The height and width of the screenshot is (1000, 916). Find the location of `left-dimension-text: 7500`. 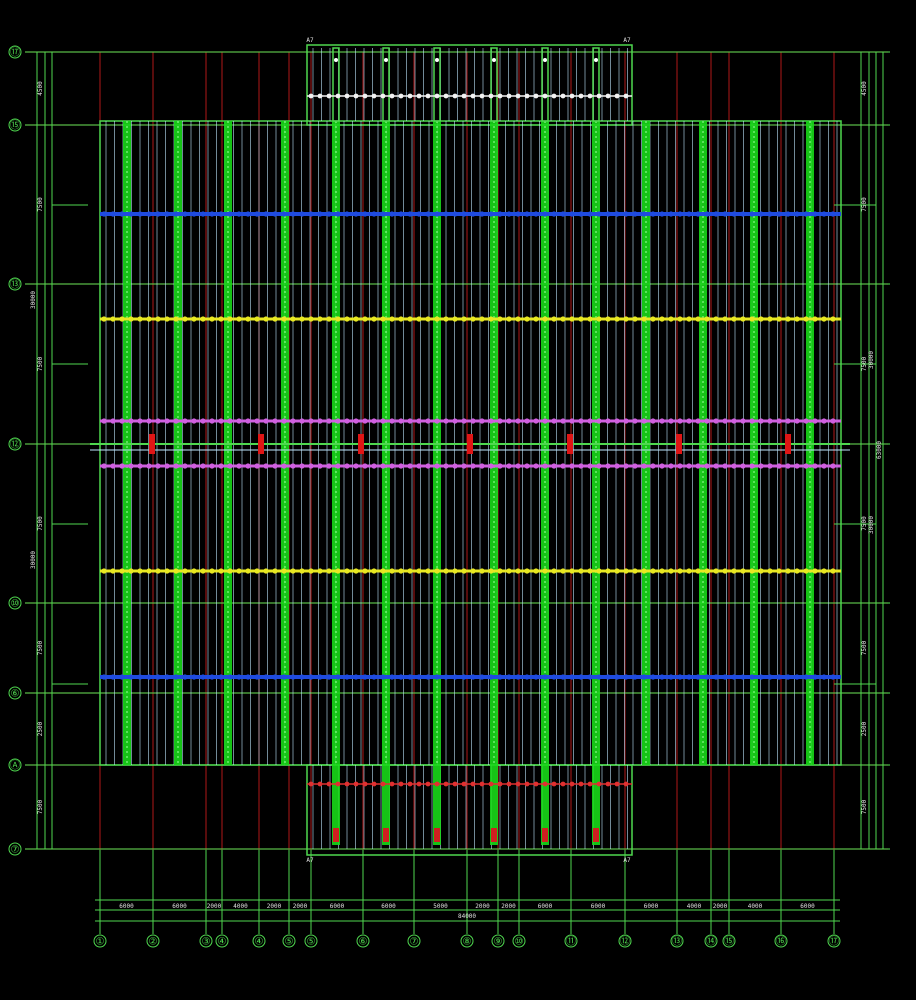

left-dimension-text: 7500 is located at coordinates (40, 647).